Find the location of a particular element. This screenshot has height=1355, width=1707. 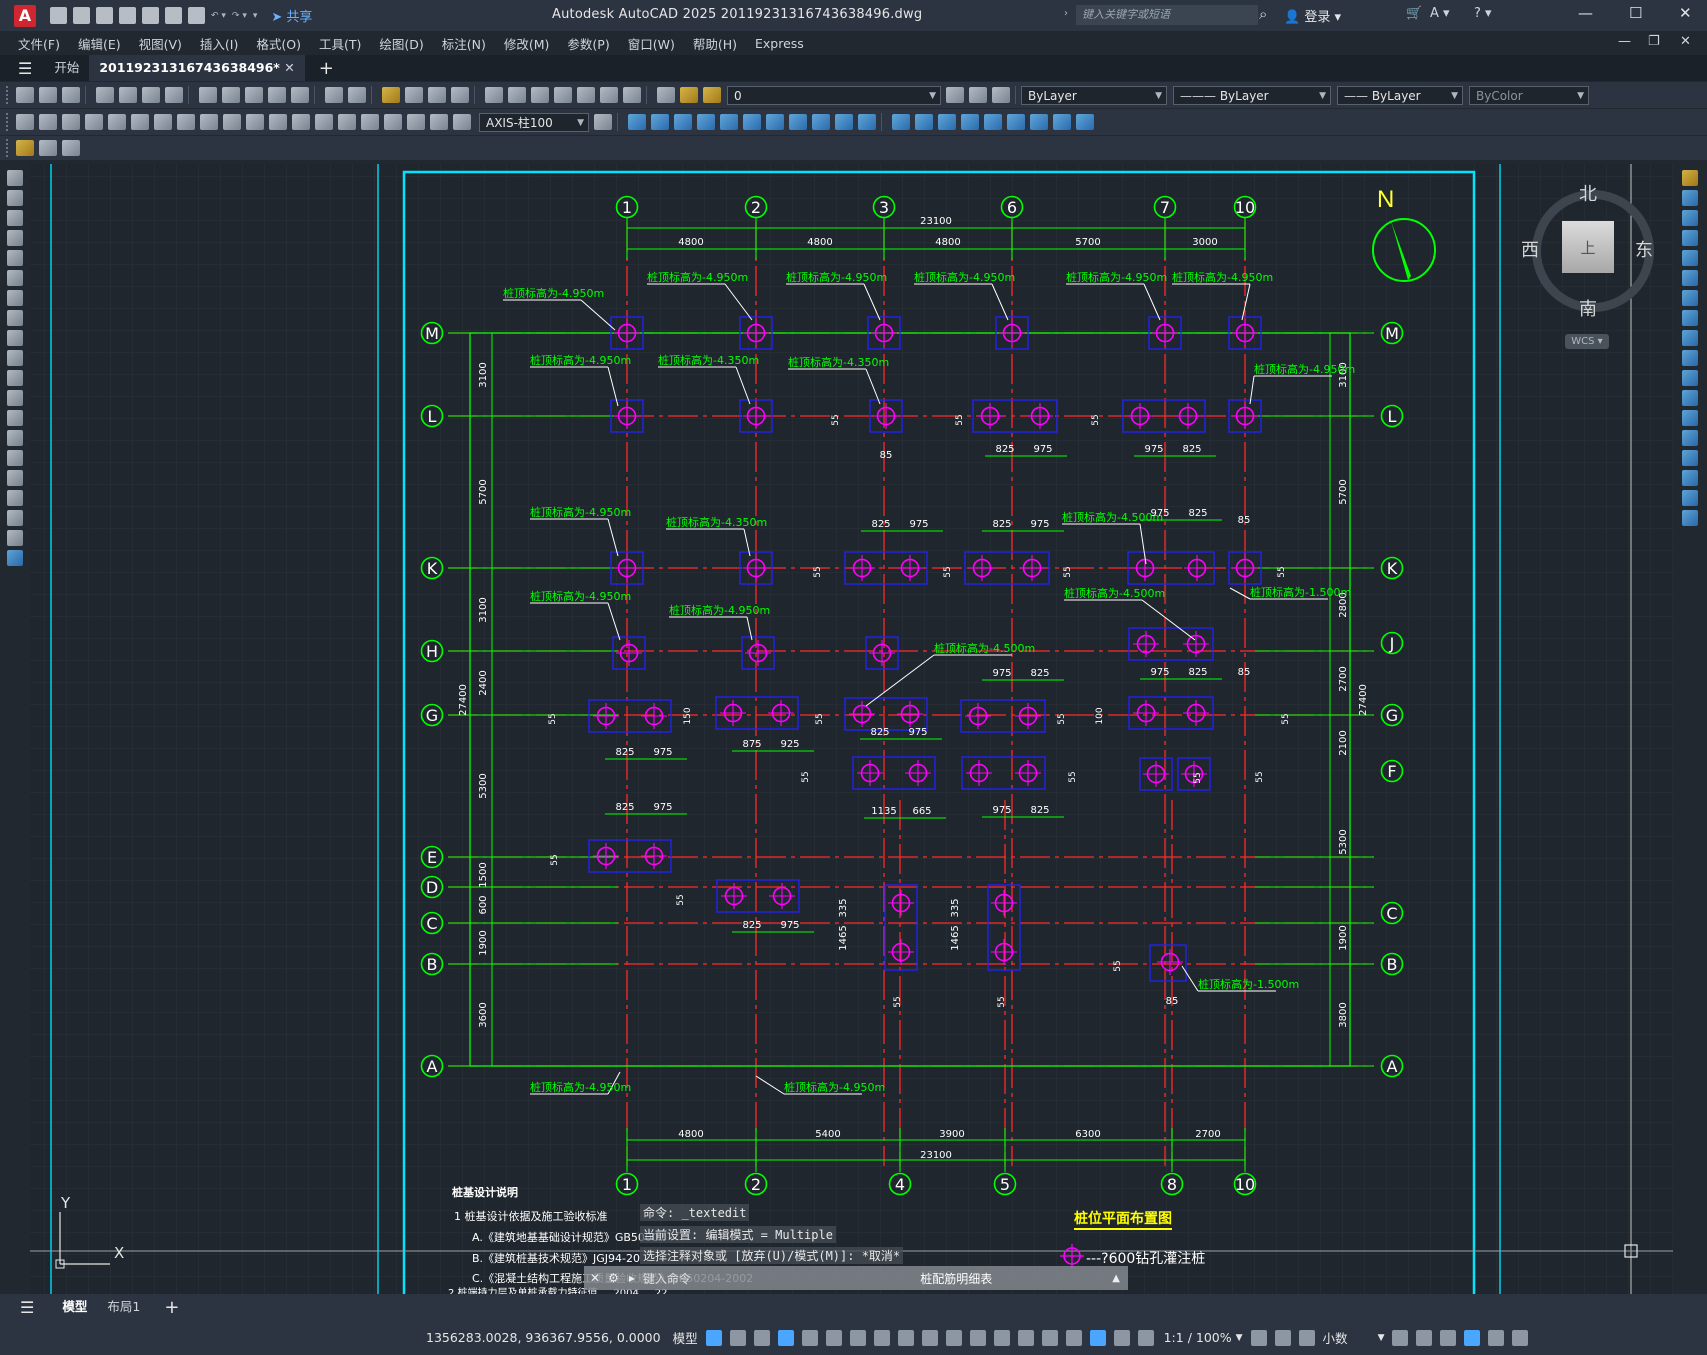

open-icon is located at coordinates (48, 95).